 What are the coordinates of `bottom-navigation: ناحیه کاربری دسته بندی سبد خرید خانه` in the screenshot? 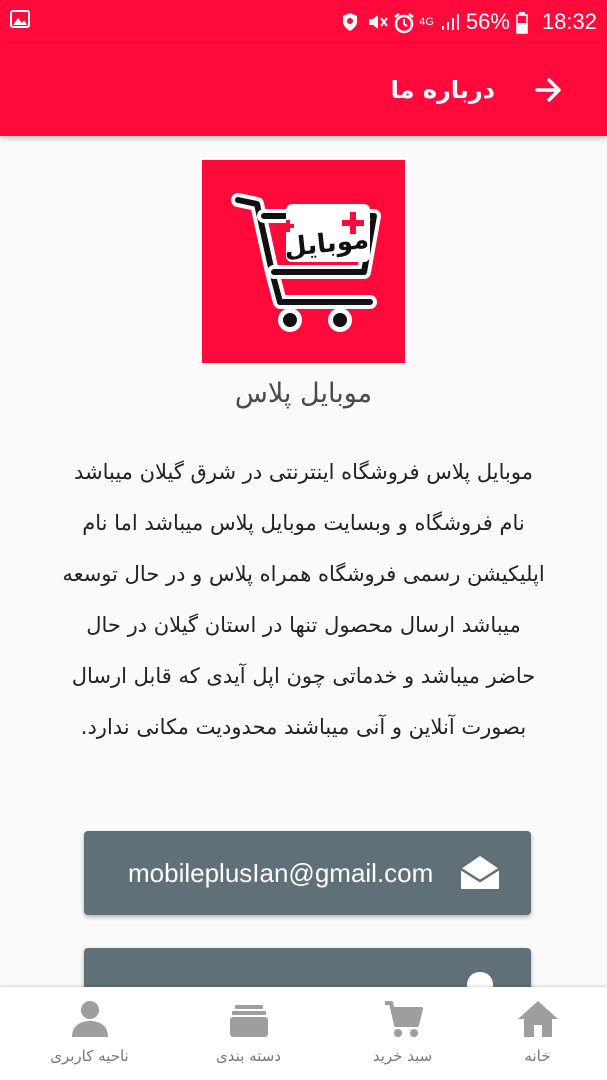 It's located at (303, 1033).